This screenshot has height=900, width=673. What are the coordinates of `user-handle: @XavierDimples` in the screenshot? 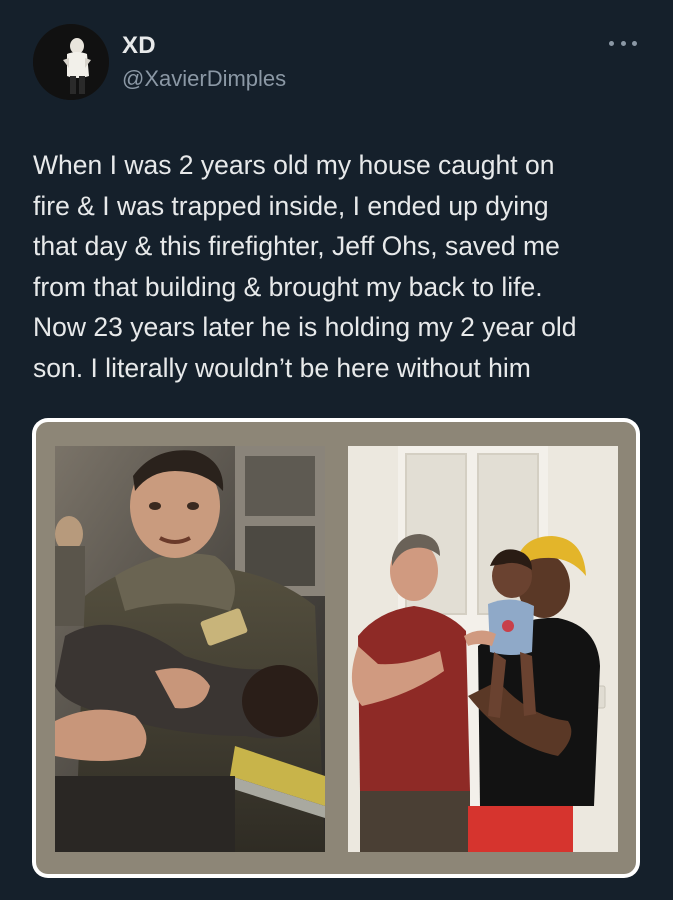 It's located at (204, 79).